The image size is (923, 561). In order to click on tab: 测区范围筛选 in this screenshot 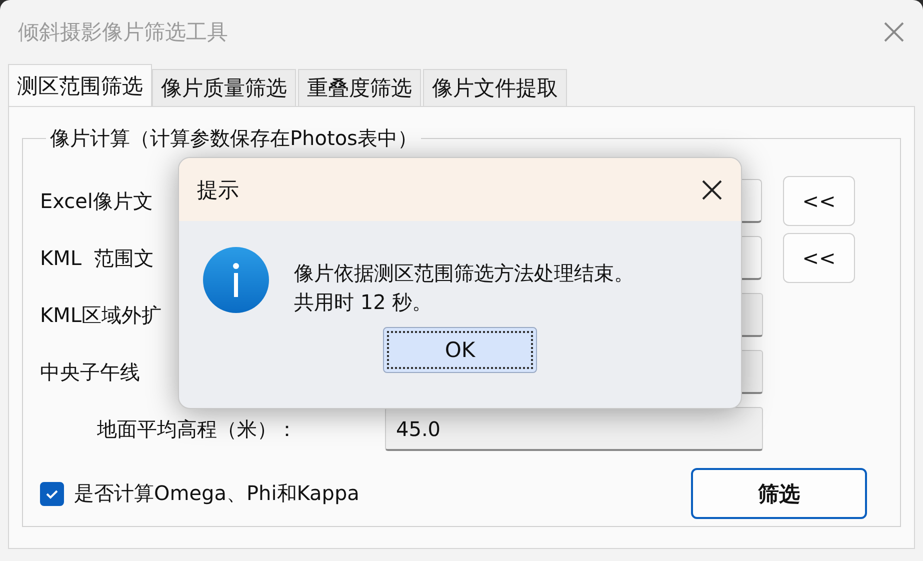, I will do `click(80, 85)`.